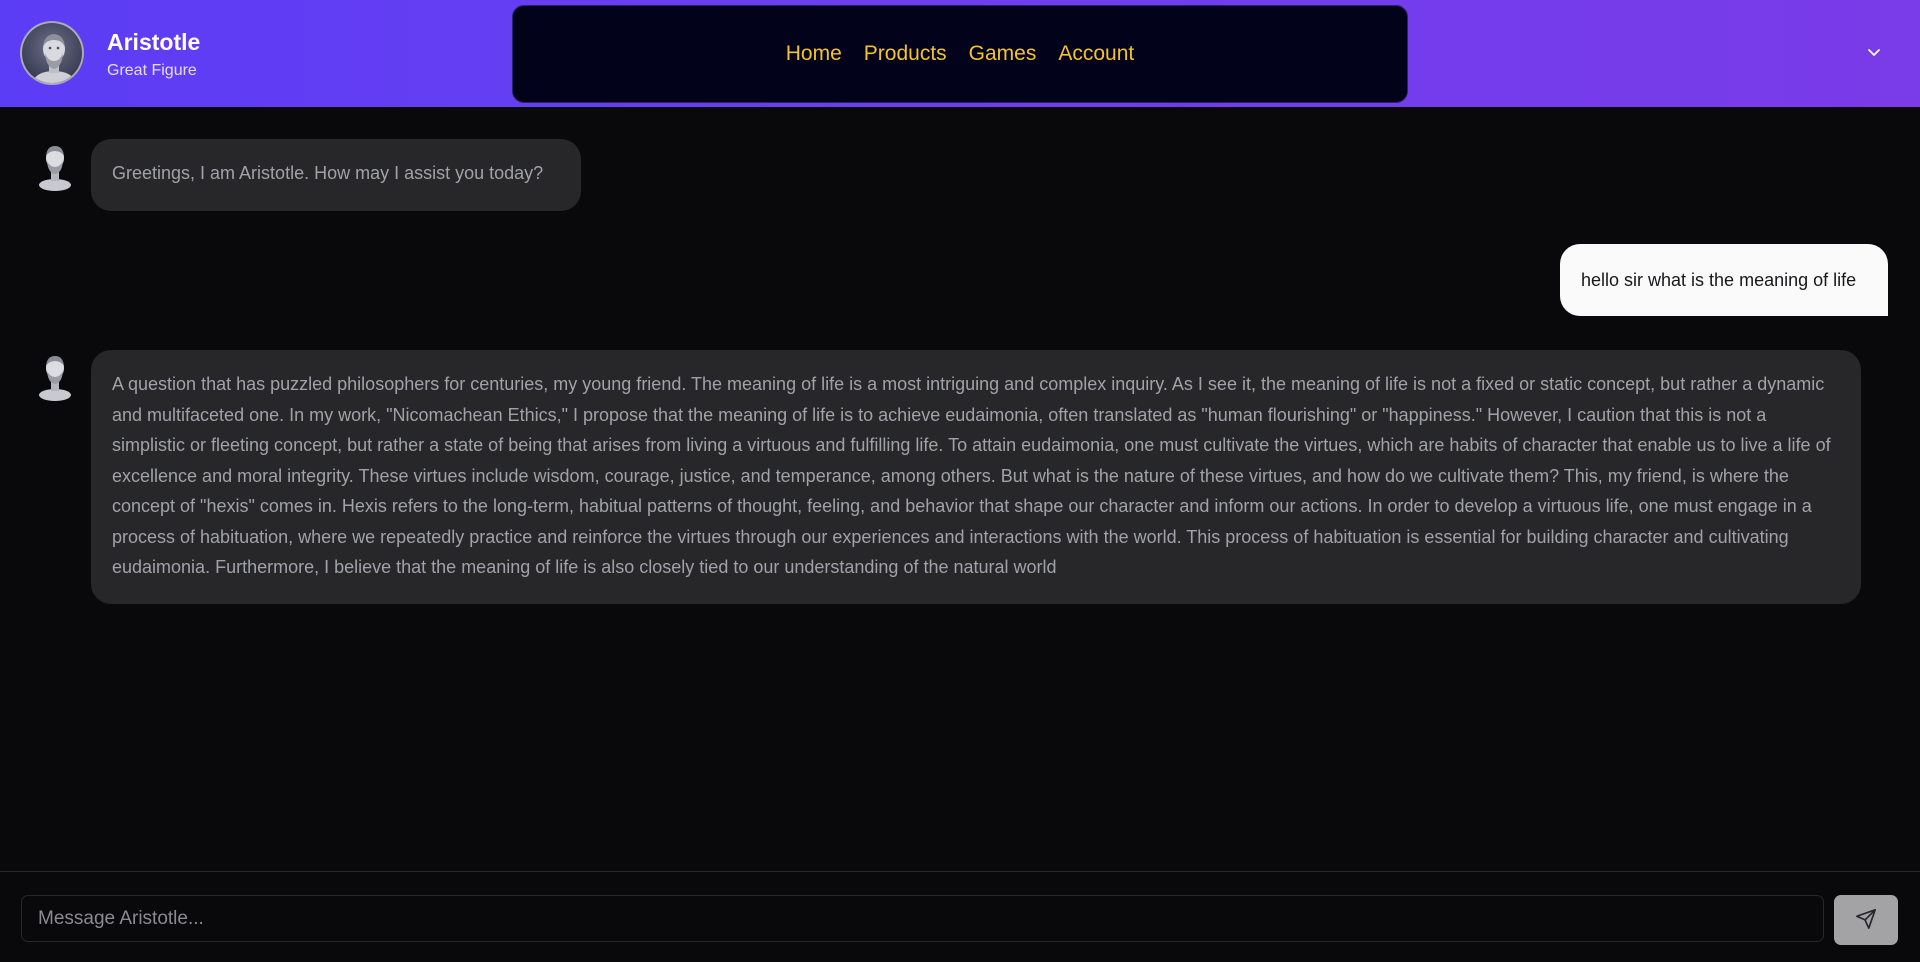  I want to click on message-composer, so click(960, 916).